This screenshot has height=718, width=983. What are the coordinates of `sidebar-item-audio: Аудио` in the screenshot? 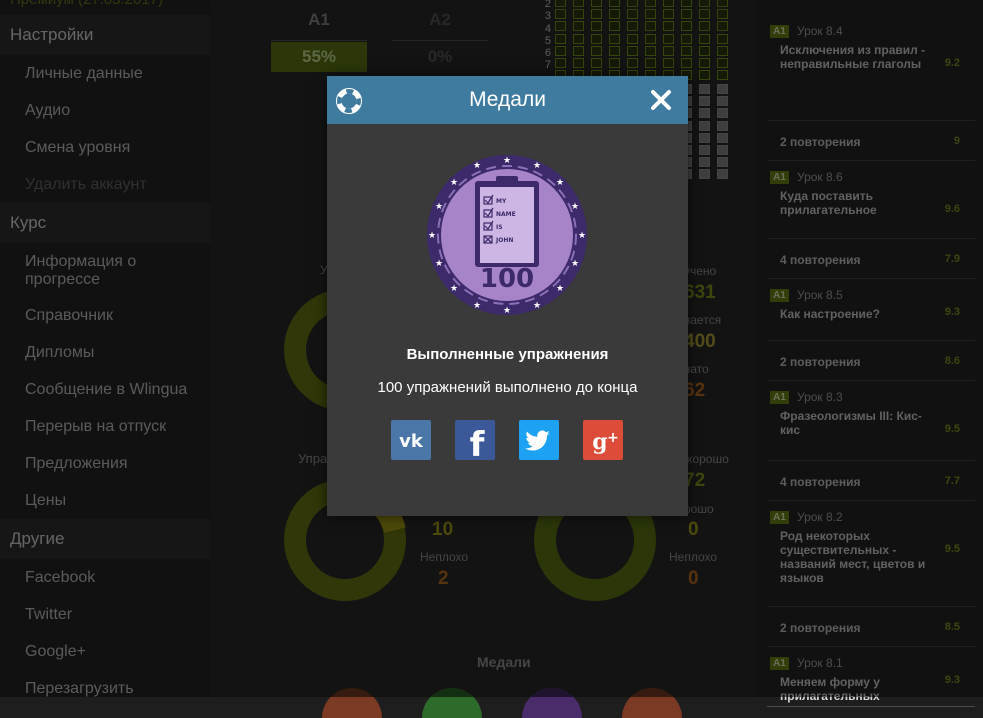 It's located at (115, 111).